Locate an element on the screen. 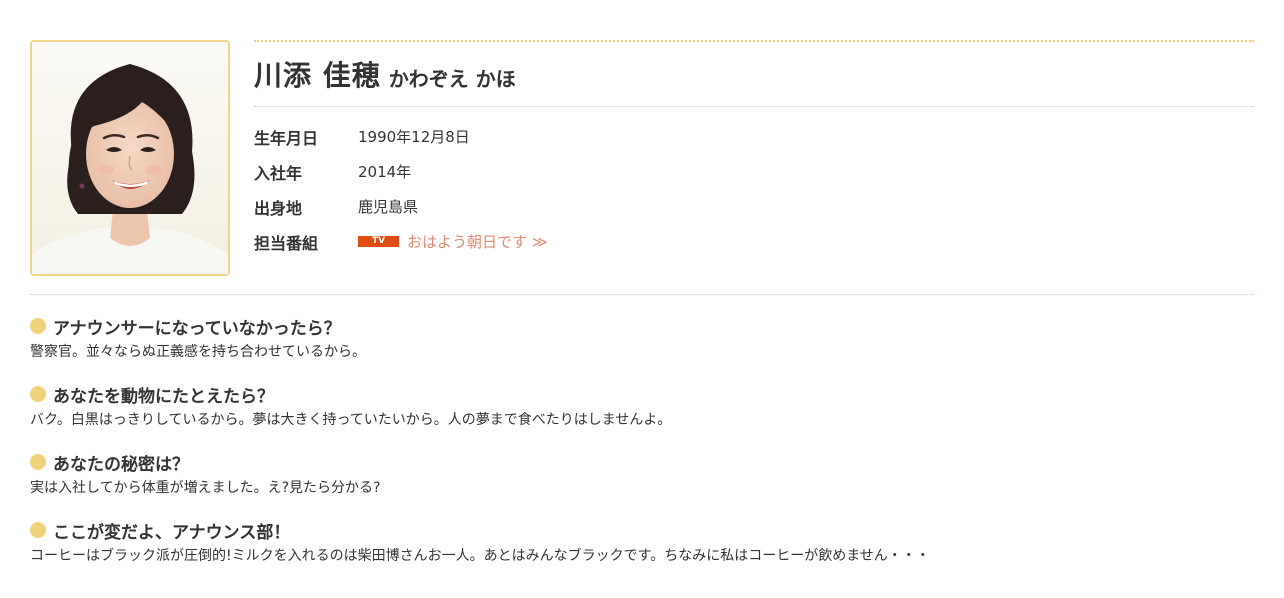  fact-value: TV おはよう朝日です ≫ is located at coordinates (452, 241).